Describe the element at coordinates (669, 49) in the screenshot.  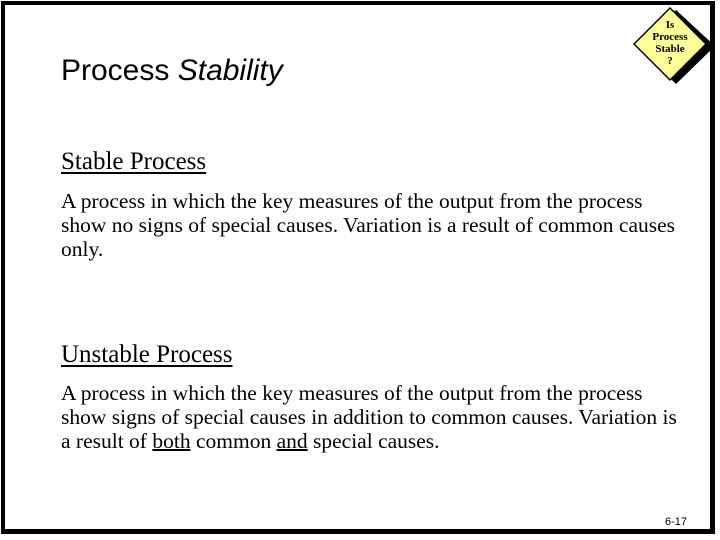
I see `badge-line-3: Stable` at that location.